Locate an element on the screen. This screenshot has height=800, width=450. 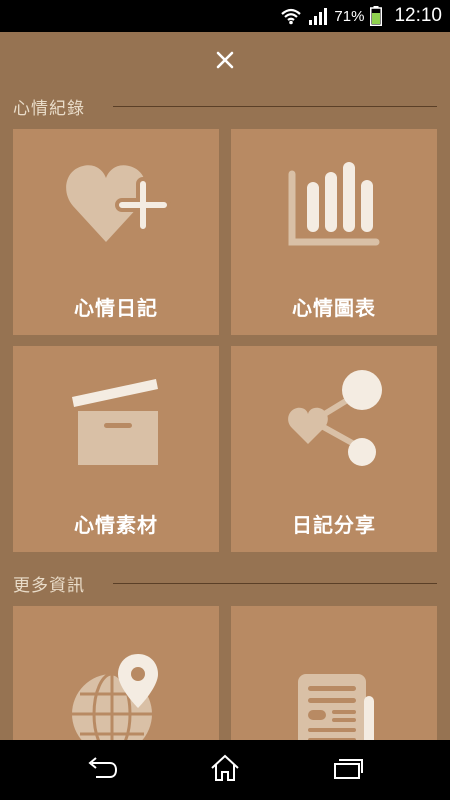
recent-apps-icon is located at coordinates (348, 770).